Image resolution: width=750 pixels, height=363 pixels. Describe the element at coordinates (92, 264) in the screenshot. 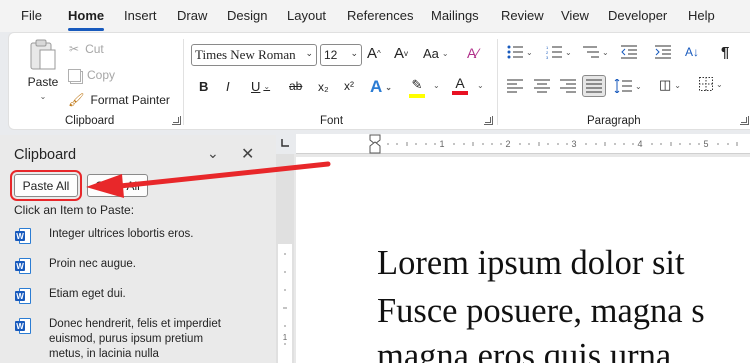

I see `clipboard-item-text: Proin nec augue.` at that location.